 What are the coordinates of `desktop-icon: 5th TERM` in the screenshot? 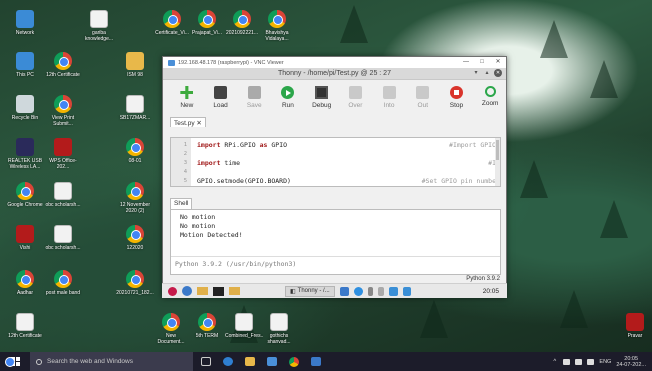 It's located at (207, 329).